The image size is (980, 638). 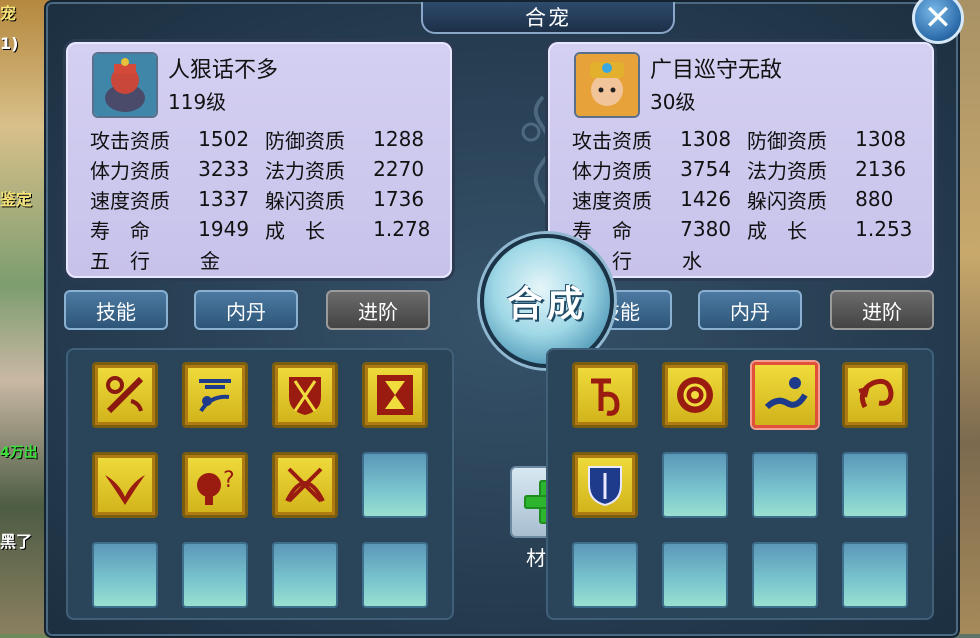 What do you see at coordinates (8, 13) in the screenshot?
I see `bg-text-1: 宠` at bounding box center [8, 13].